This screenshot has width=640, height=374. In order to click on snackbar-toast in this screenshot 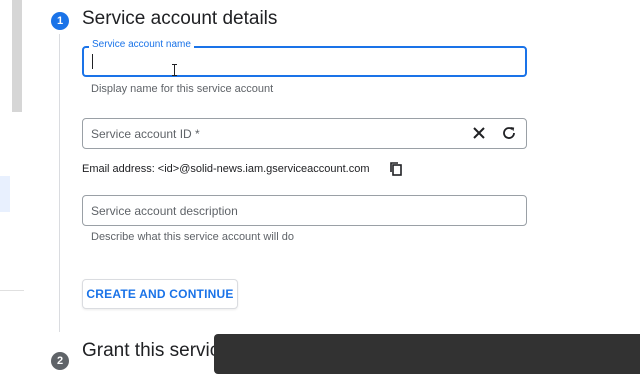, I will do `click(427, 354)`.